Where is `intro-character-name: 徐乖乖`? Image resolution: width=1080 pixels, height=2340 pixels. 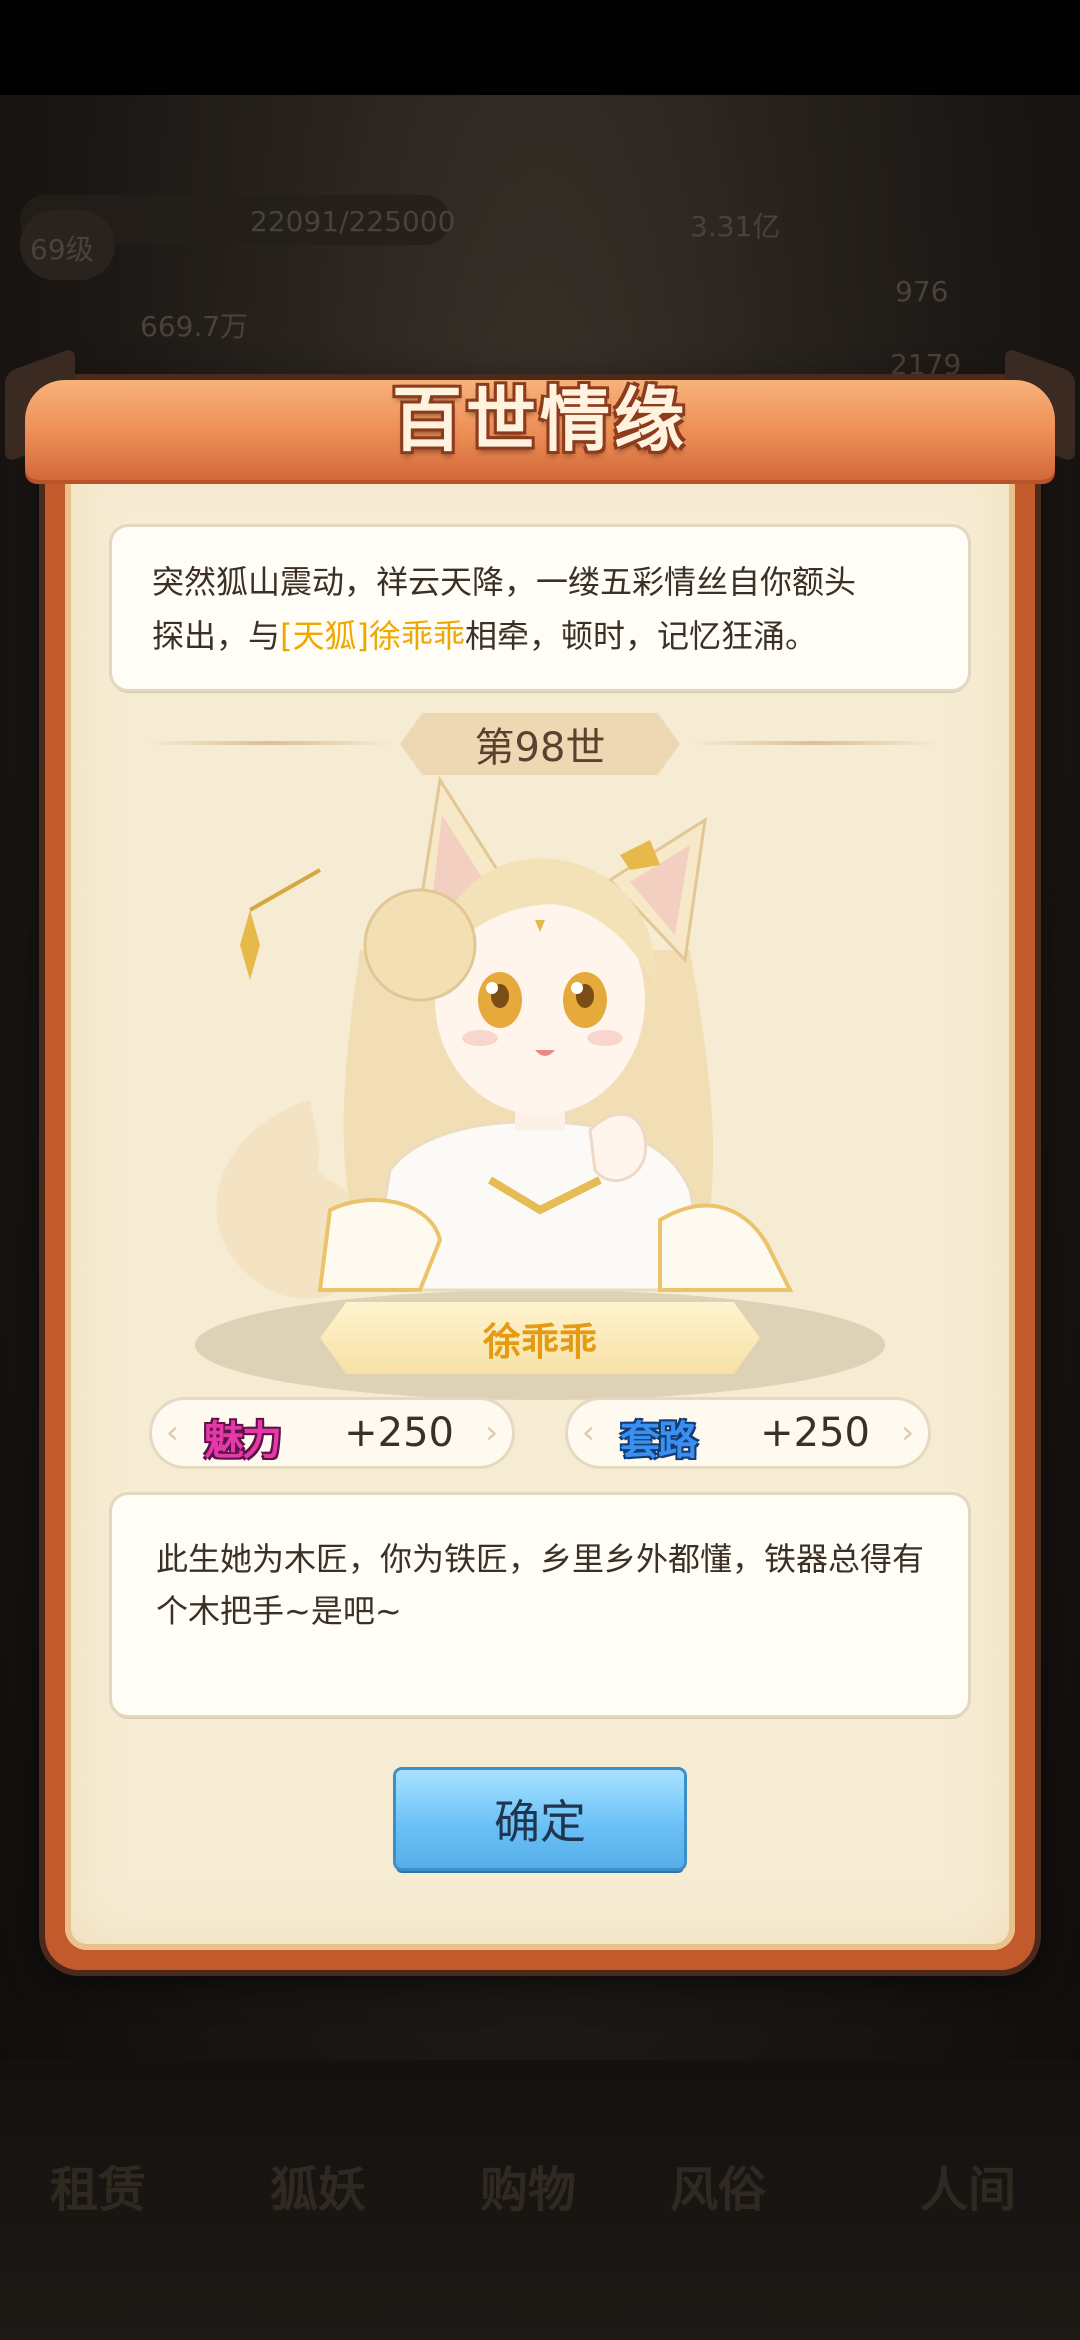 intro-character-name: 徐乖乖 is located at coordinates (417, 636).